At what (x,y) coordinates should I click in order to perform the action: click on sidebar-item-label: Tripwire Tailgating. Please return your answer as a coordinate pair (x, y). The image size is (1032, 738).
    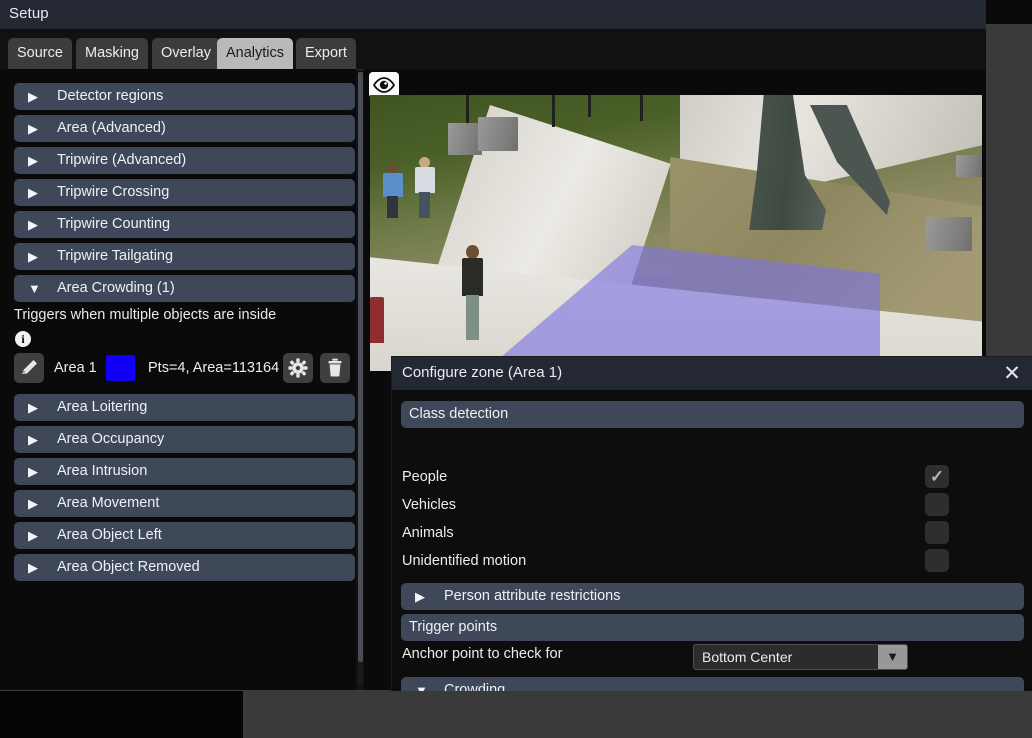
    Looking at the image, I should click on (115, 256).